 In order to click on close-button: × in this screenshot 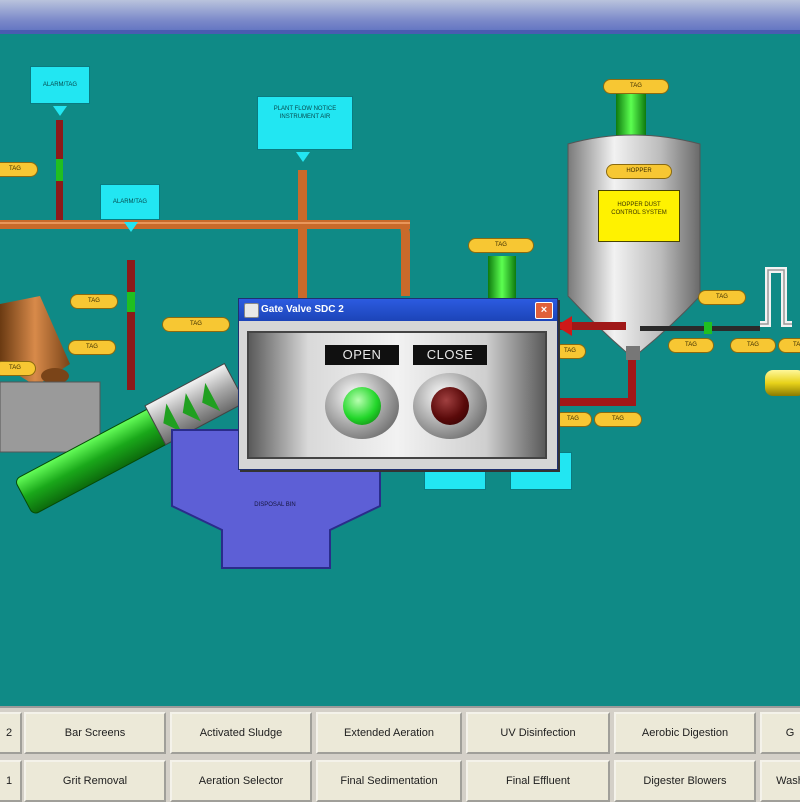, I will do `click(544, 310)`.